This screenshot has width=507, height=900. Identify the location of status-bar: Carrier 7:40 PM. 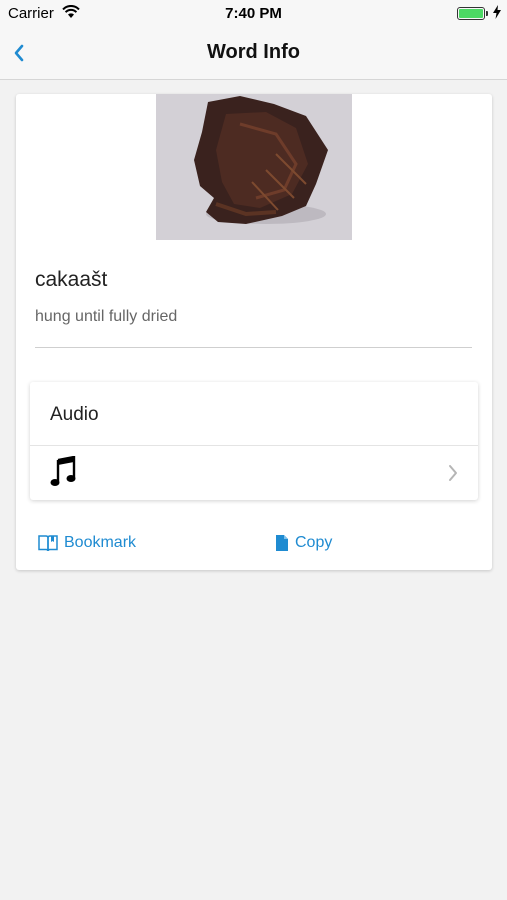
(253, 14).